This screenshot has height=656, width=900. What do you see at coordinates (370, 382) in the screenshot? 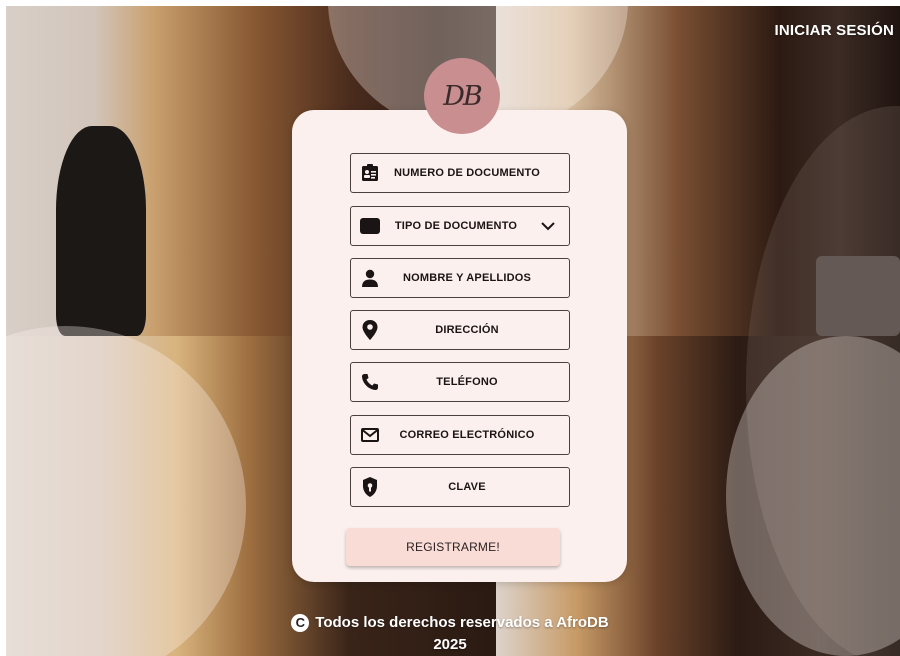
I see `phone-icon` at bounding box center [370, 382].